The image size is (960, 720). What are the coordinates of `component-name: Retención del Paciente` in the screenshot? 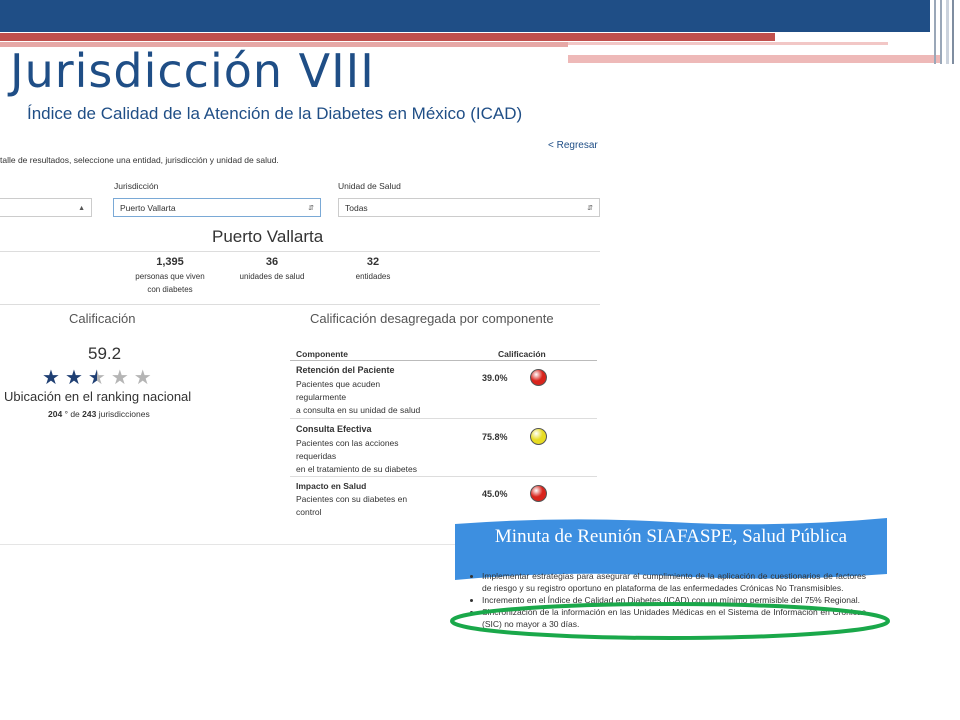 It's located at (345, 370).